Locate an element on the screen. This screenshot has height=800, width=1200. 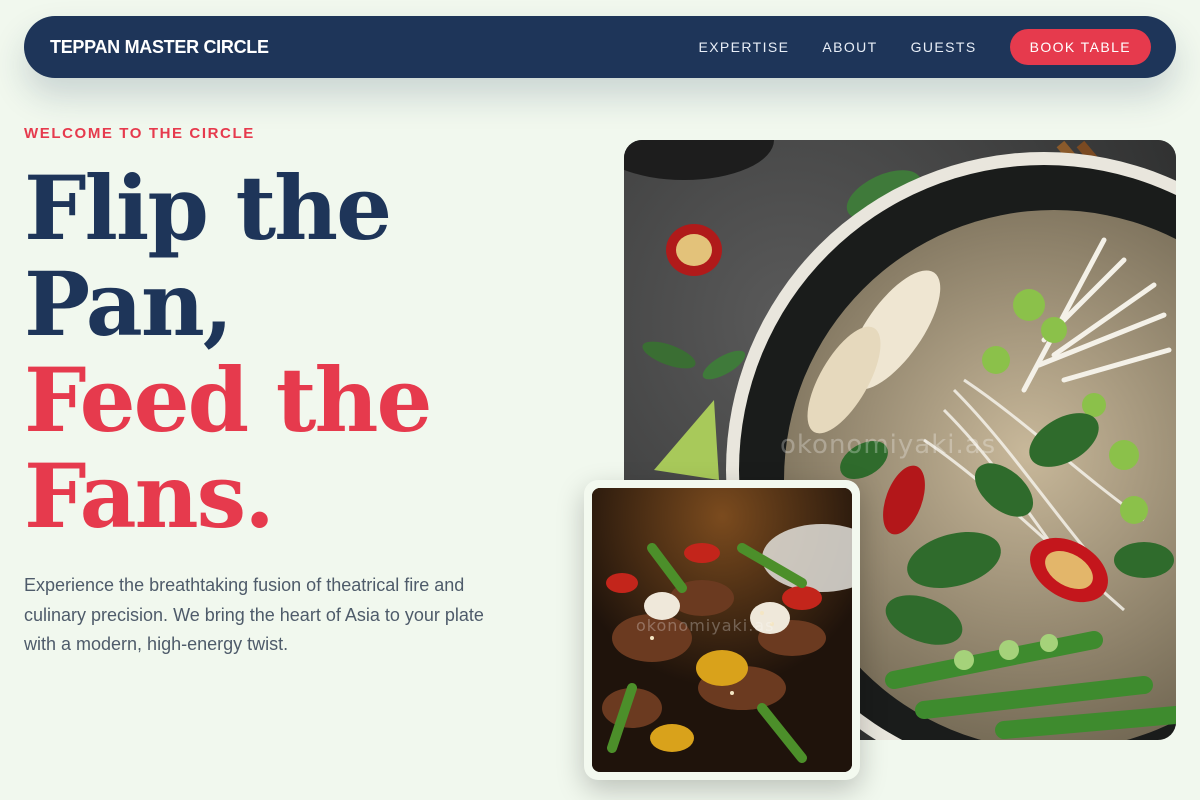
headline-line-1: Flip the is located at coordinates (208, 208).